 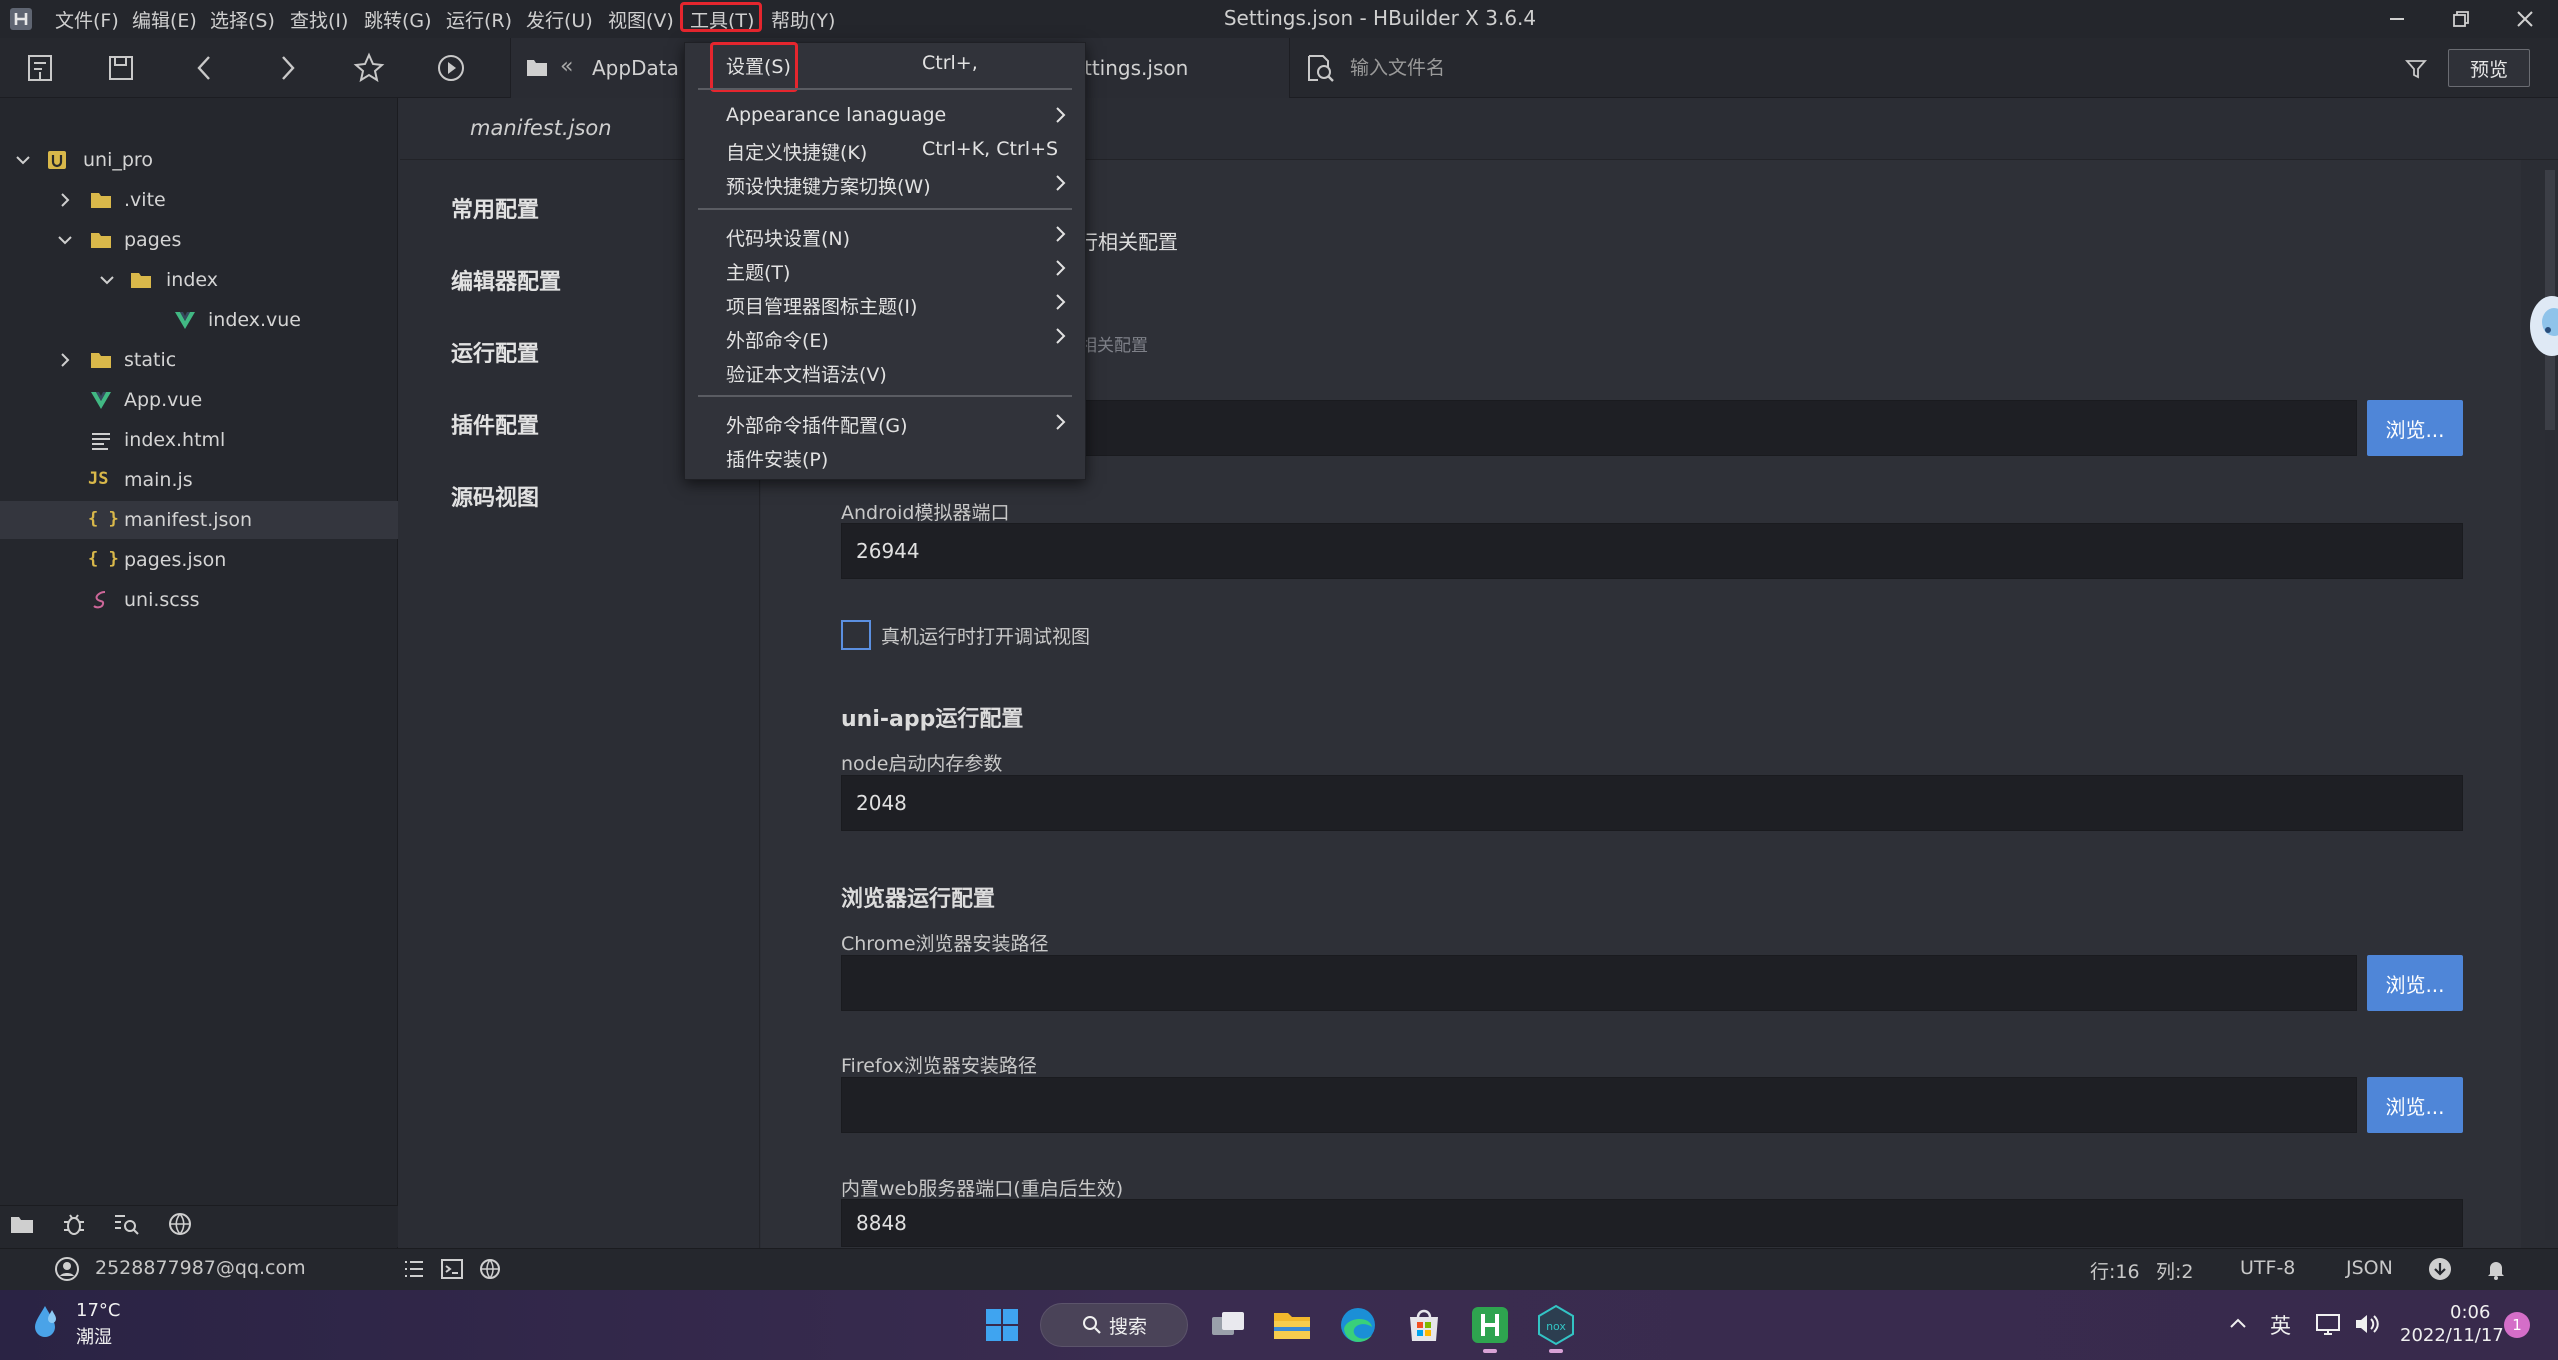 What do you see at coordinates (788, 237) in the screenshot?
I see `menu-item-snippets: 代码块设置(N)` at bounding box center [788, 237].